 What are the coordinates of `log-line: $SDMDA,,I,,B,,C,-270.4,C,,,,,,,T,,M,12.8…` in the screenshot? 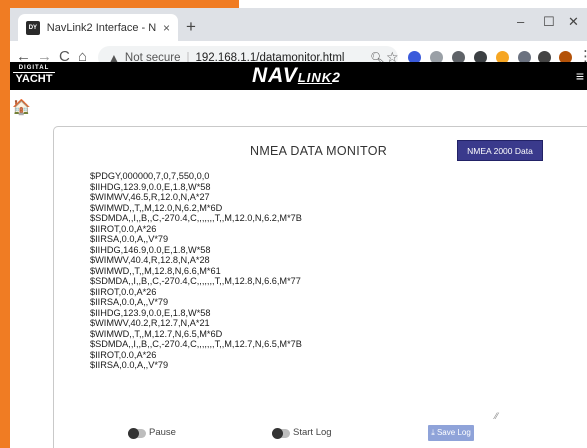 It's located at (195, 281).